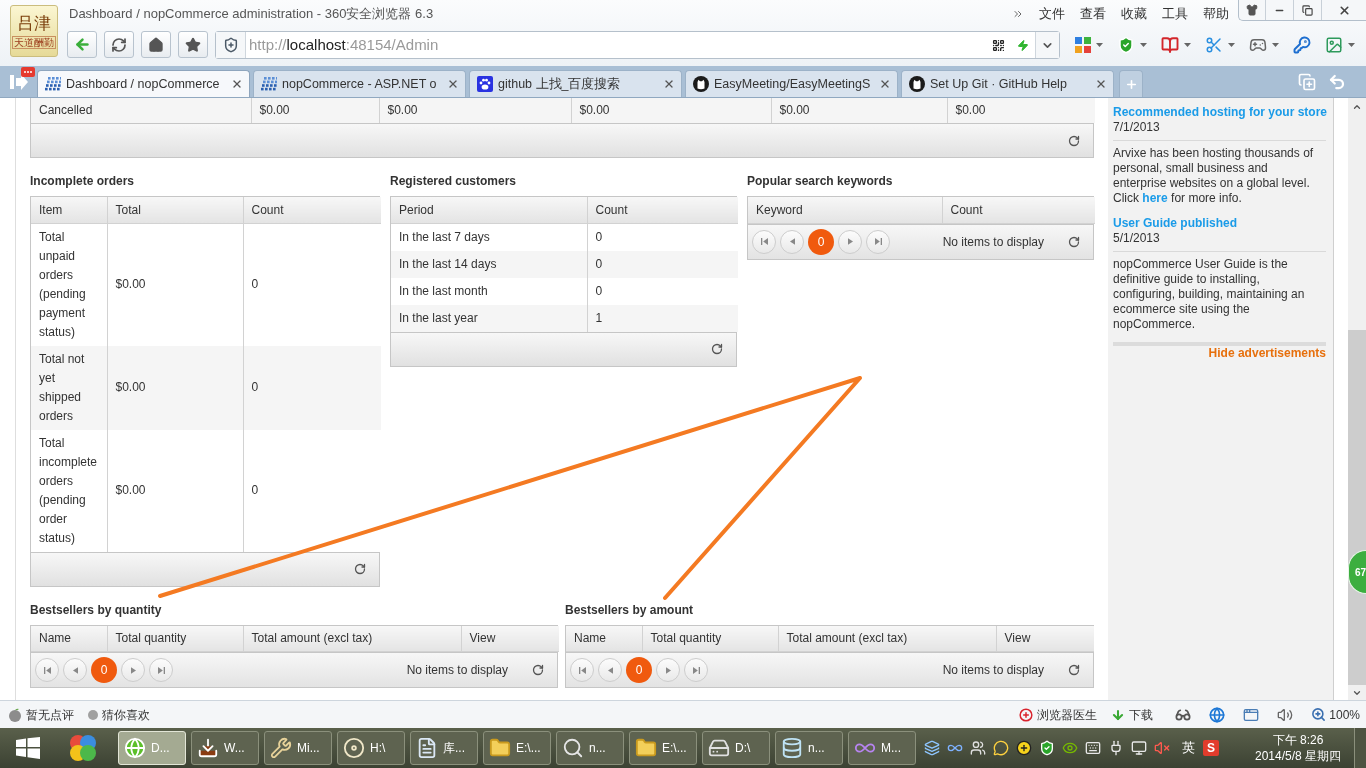 The width and height of the screenshot is (1366, 768). Describe the element at coordinates (143, 83) in the screenshot. I see `browser-tab: Dashboard / nopCommerce` at that location.